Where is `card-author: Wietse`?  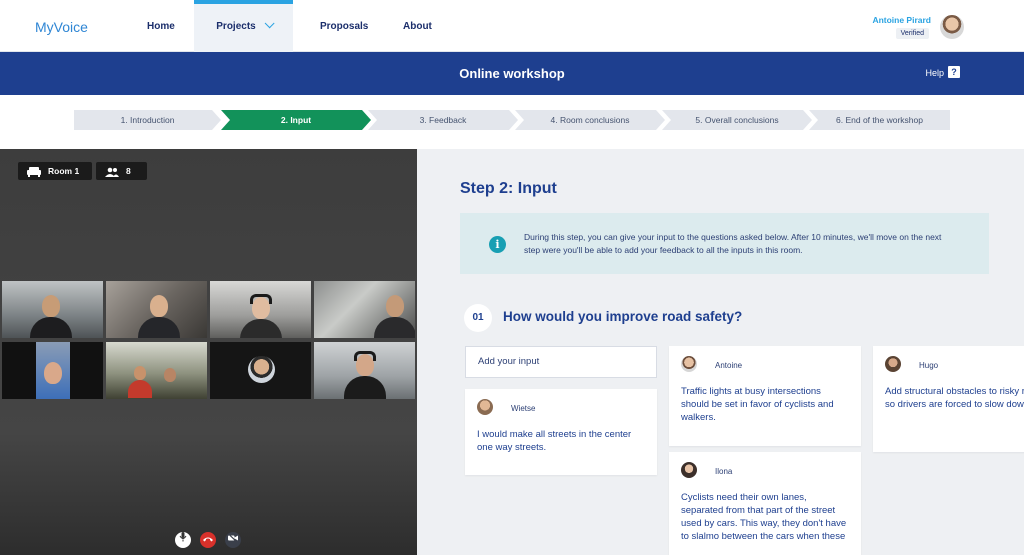 card-author: Wietse is located at coordinates (523, 408).